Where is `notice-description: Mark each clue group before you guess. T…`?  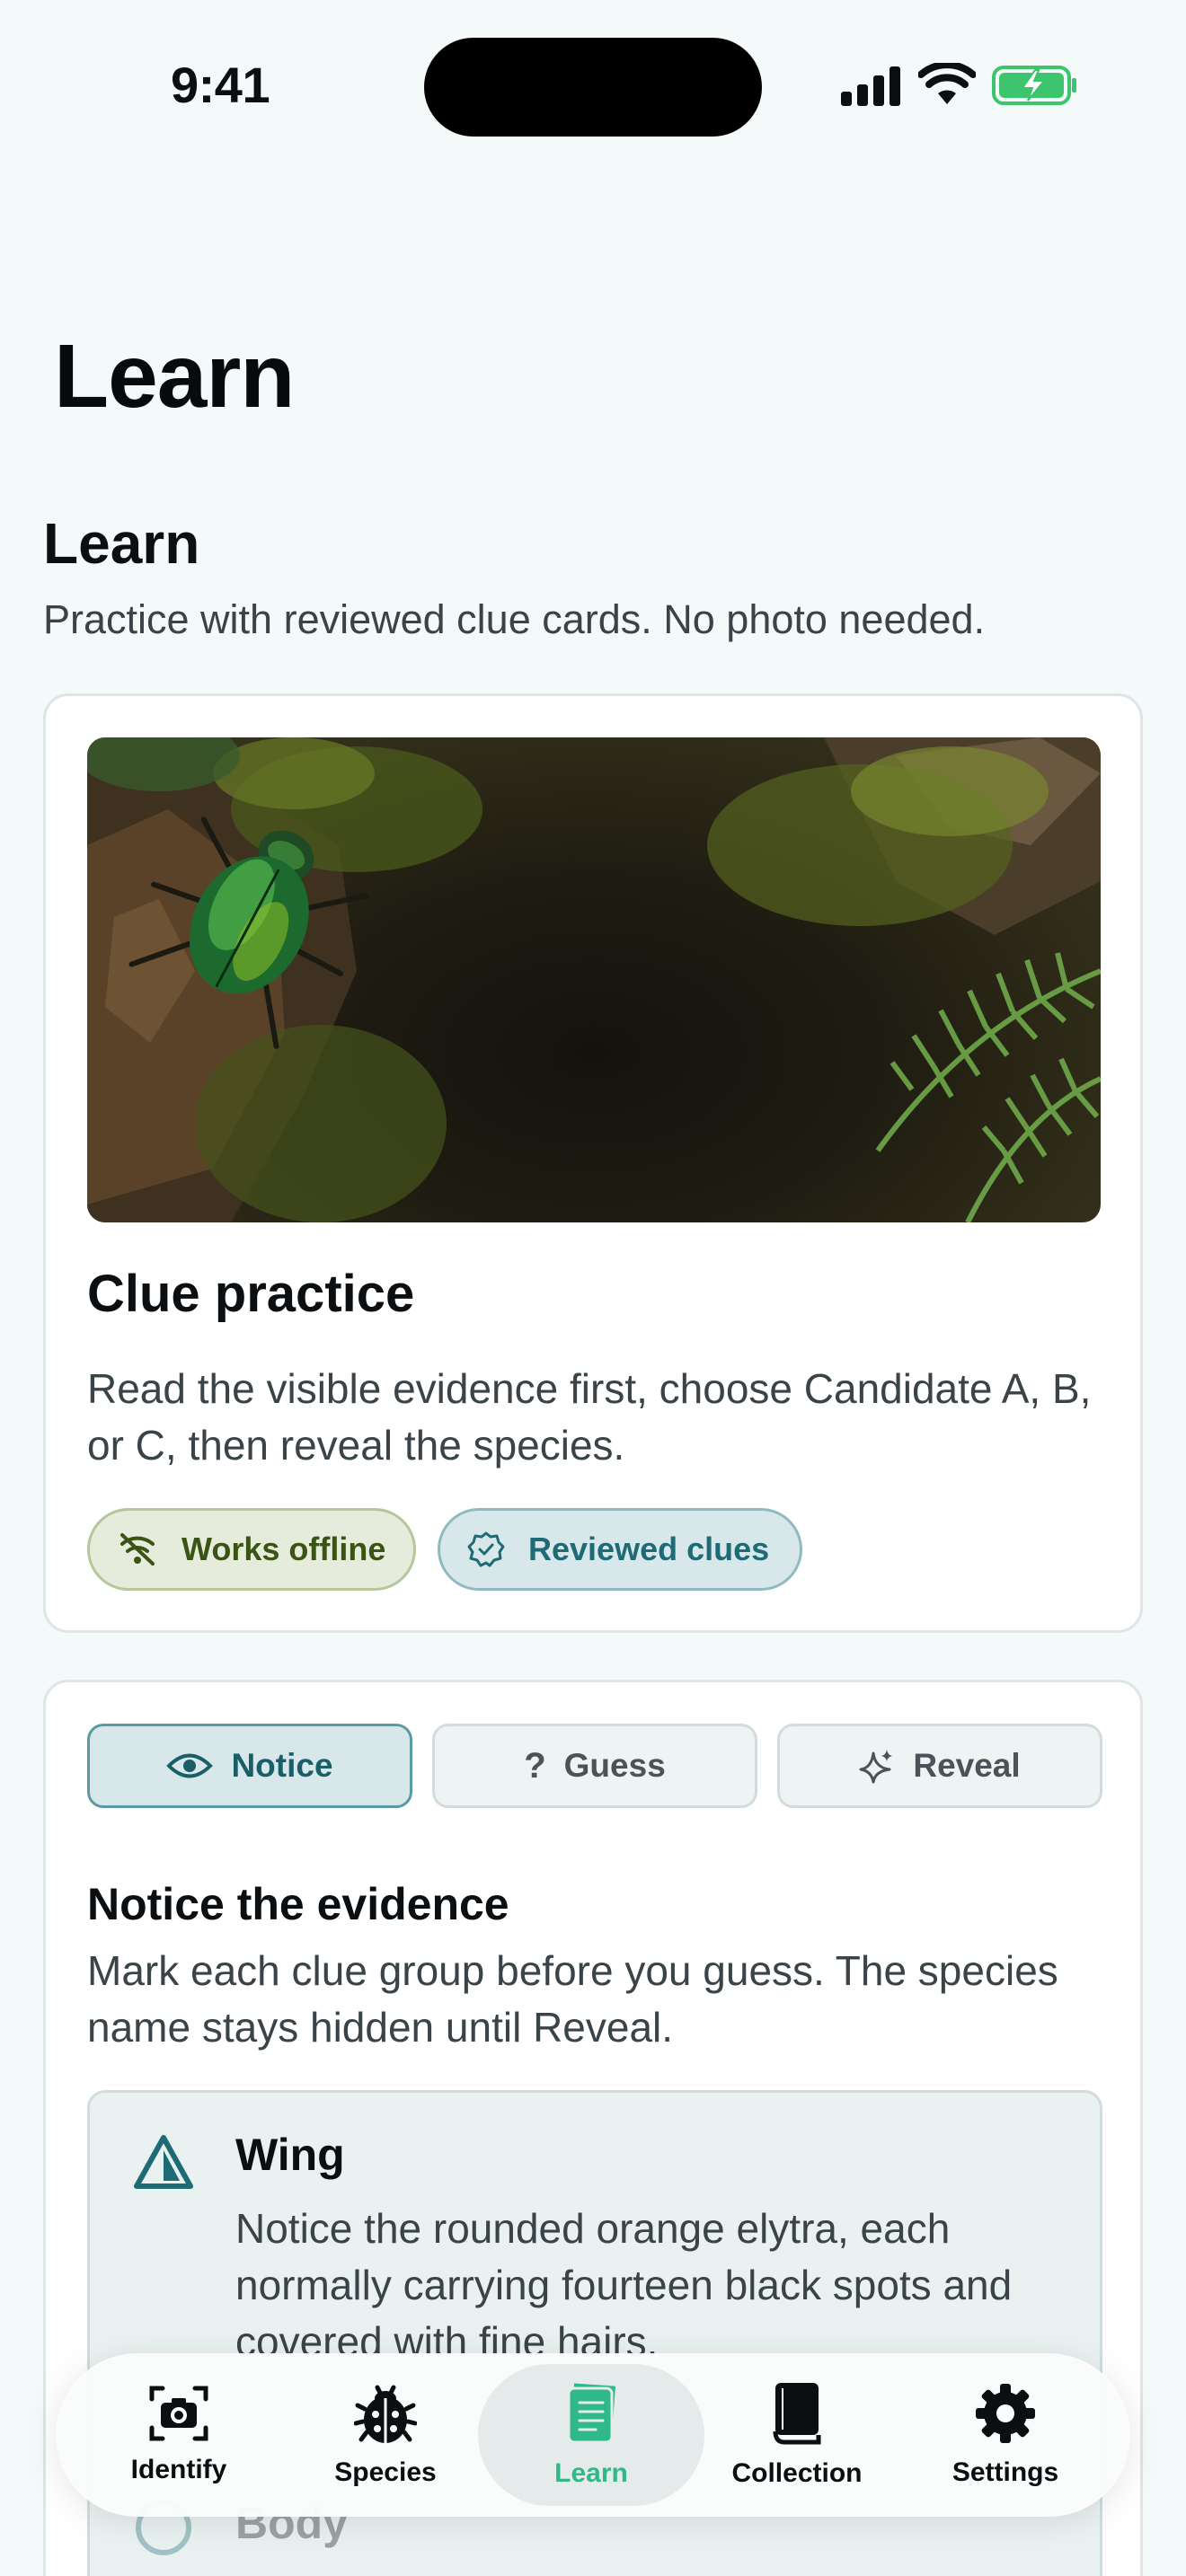 notice-description: Mark each clue group before you guess. T… is located at coordinates (572, 1999).